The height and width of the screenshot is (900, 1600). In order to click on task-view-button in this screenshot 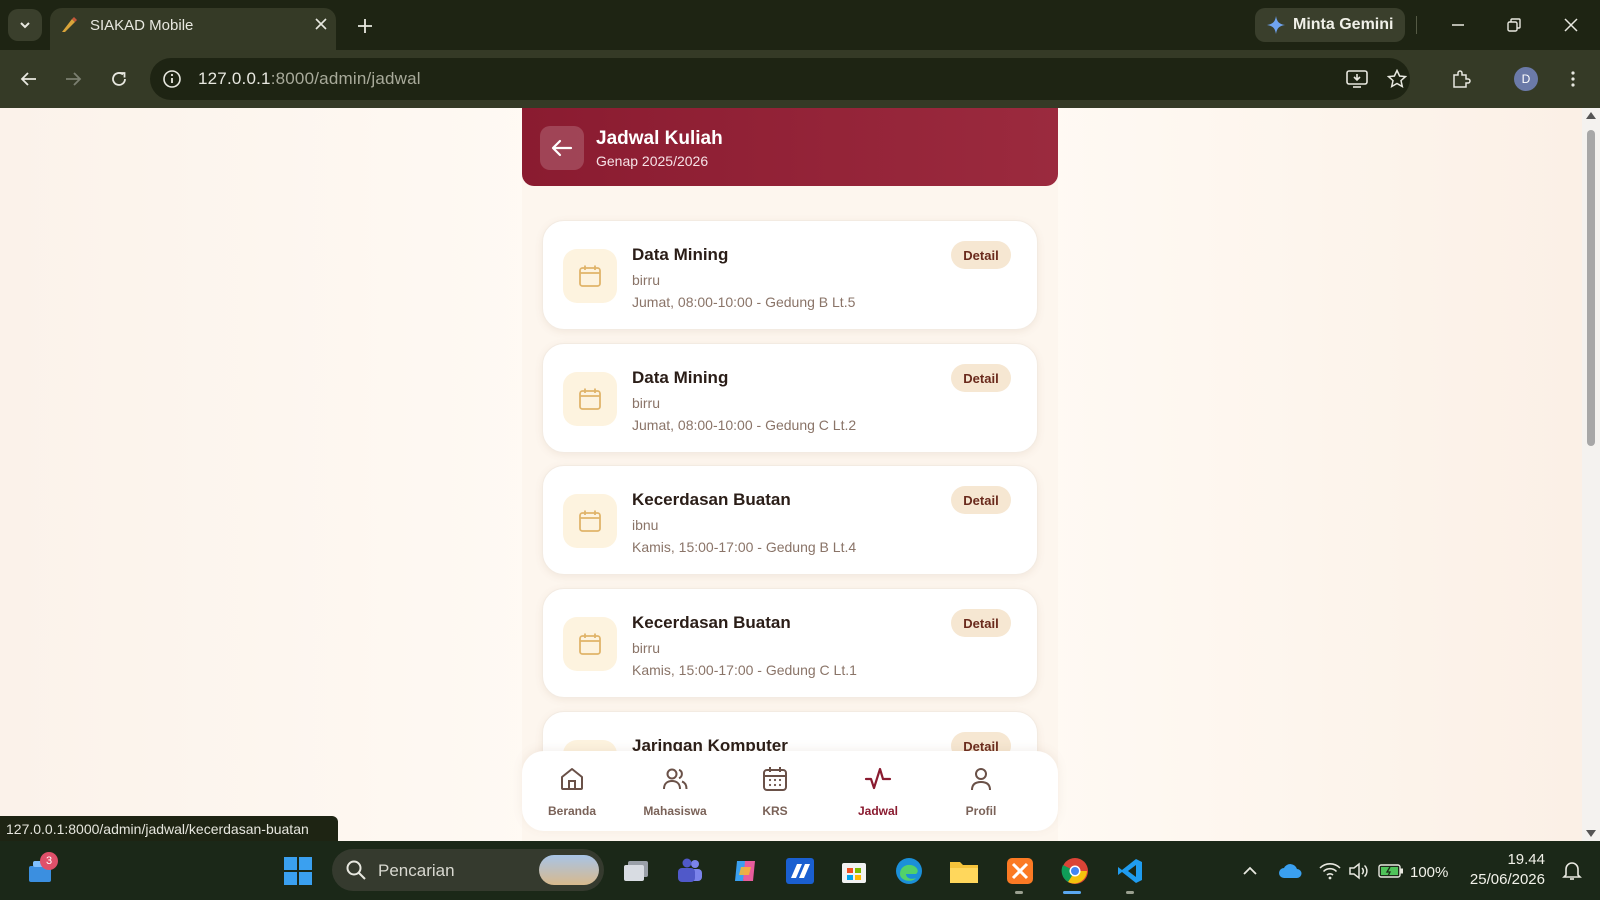, I will do `click(636, 871)`.